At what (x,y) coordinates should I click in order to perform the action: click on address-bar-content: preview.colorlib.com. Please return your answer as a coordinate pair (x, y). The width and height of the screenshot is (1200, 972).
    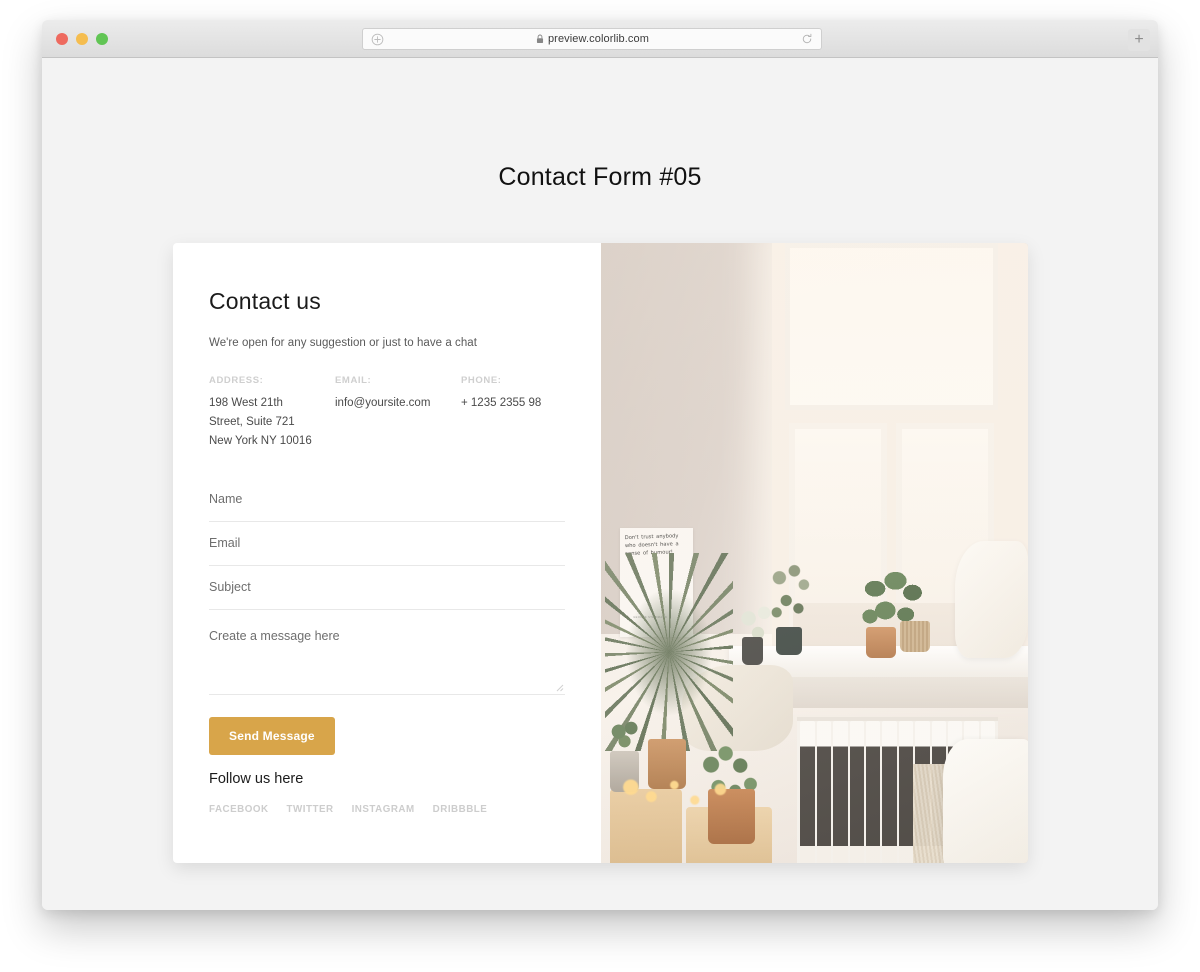
    Looking at the image, I should click on (592, 39).